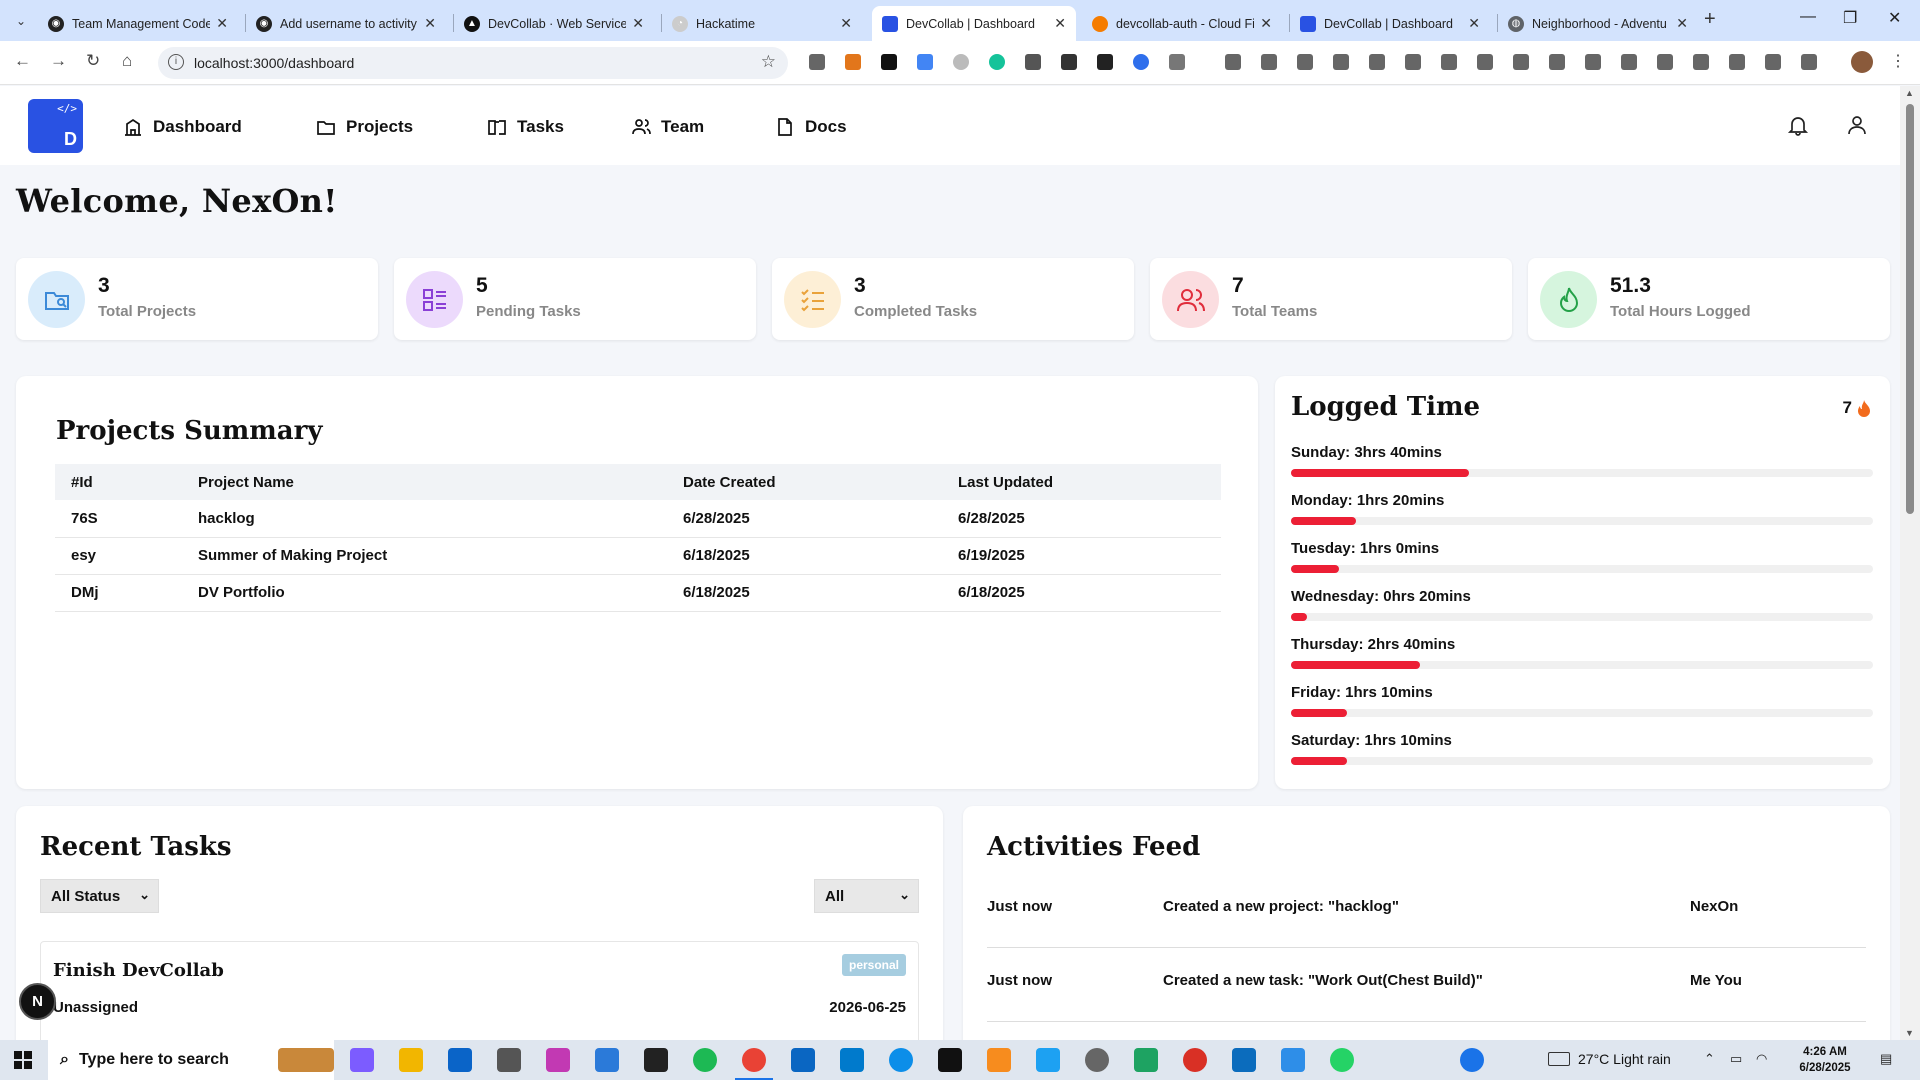 This screenshot has height=1080, width=1920. I want to click on notification-bell-icon, so click(1798, 125).